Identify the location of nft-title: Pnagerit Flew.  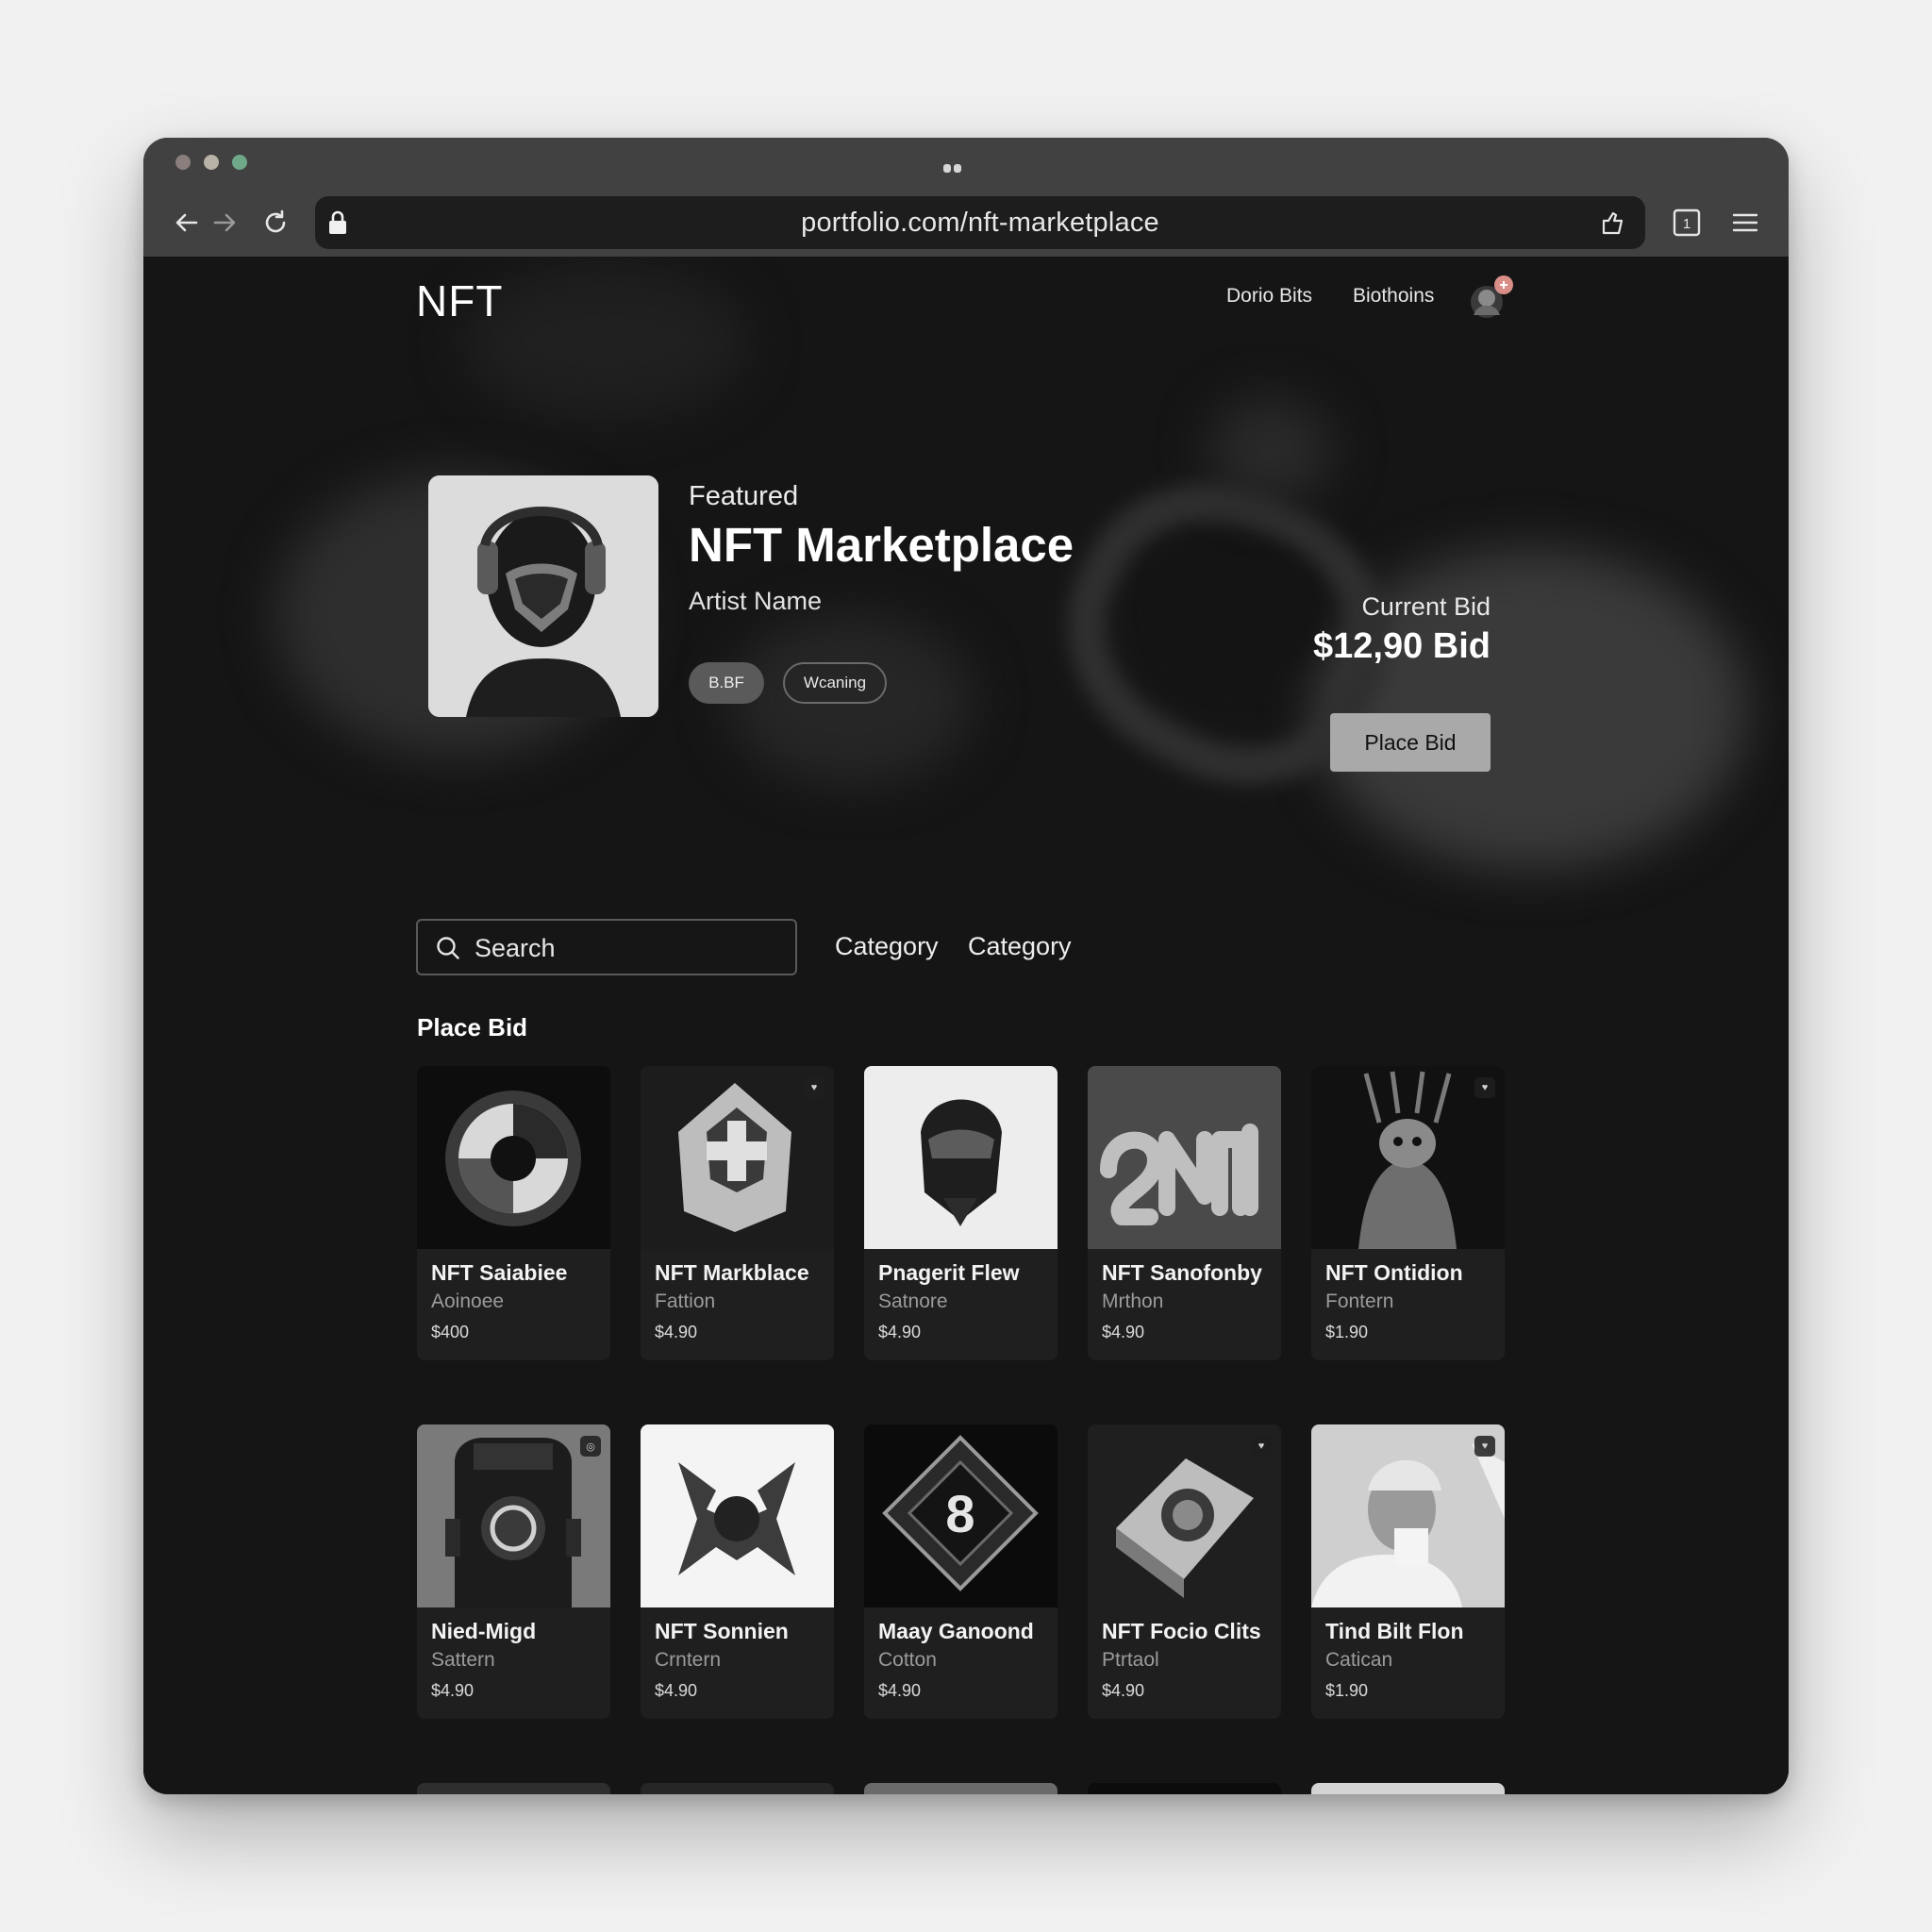
(949, 1272).